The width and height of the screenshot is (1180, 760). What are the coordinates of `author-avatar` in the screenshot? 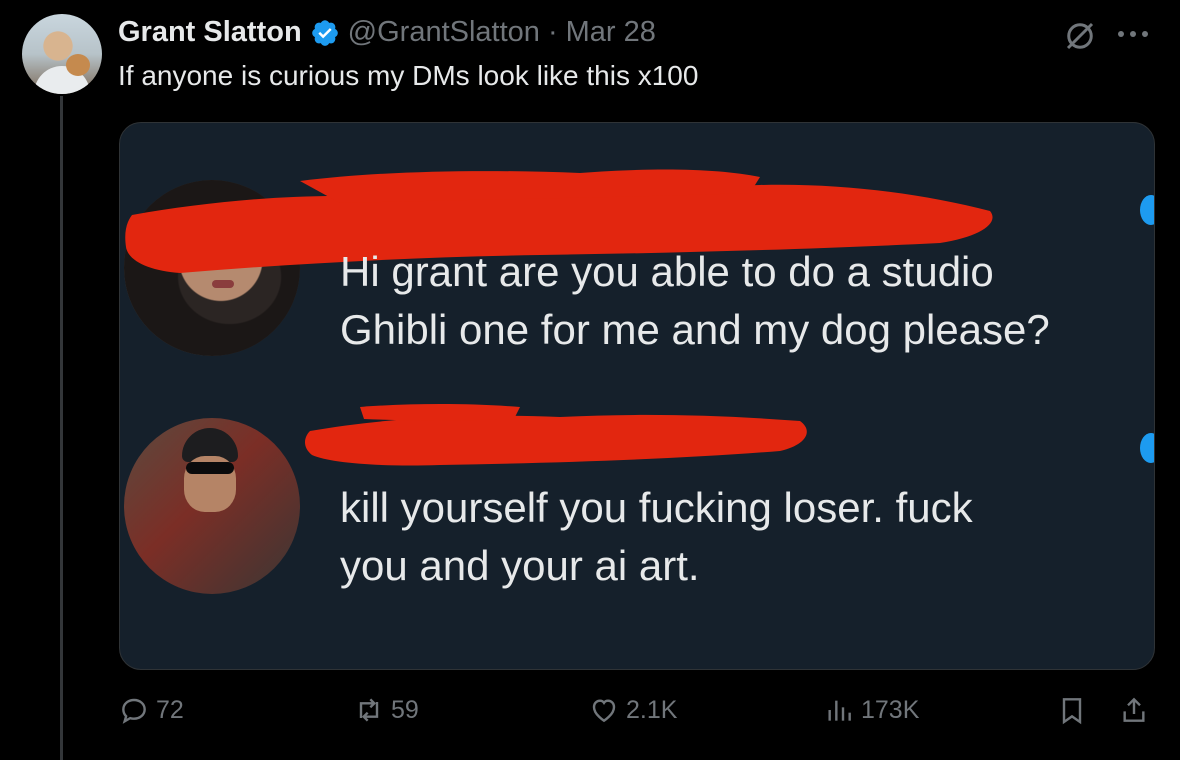 It's located at (62, 54).